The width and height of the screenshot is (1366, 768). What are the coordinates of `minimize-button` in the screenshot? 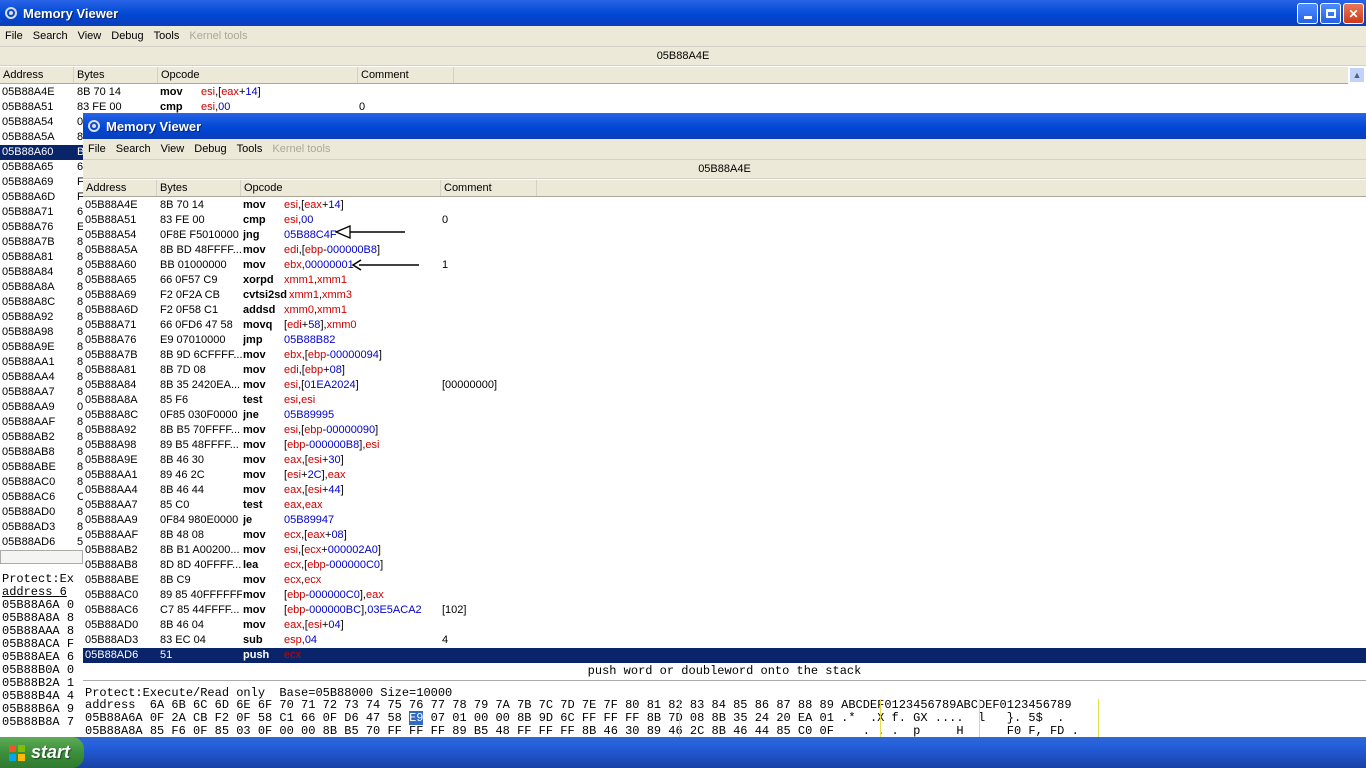 It's located at (1307, 13).